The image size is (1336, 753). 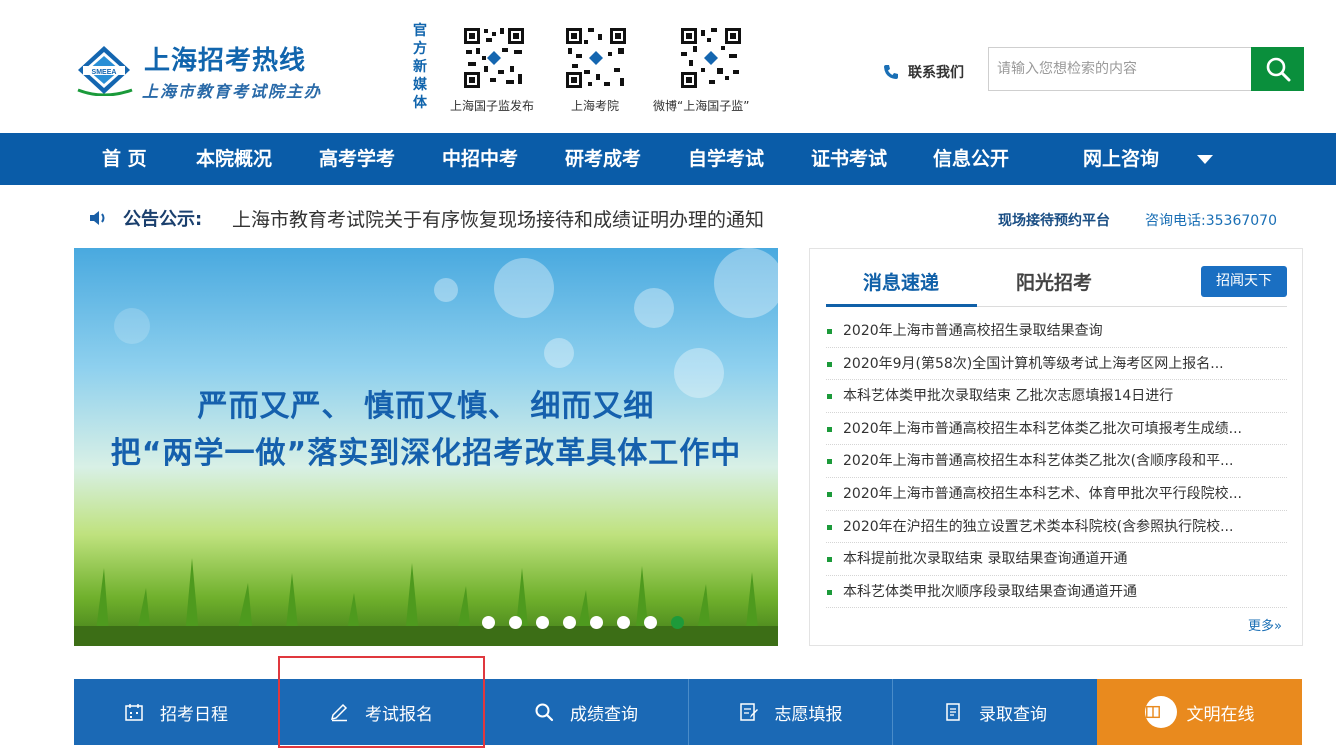 What do you see at coordinates (357, 159) in the screenshot?
I see `nav-item-gaokao: 高考学考` at bounding box center [357, 159].